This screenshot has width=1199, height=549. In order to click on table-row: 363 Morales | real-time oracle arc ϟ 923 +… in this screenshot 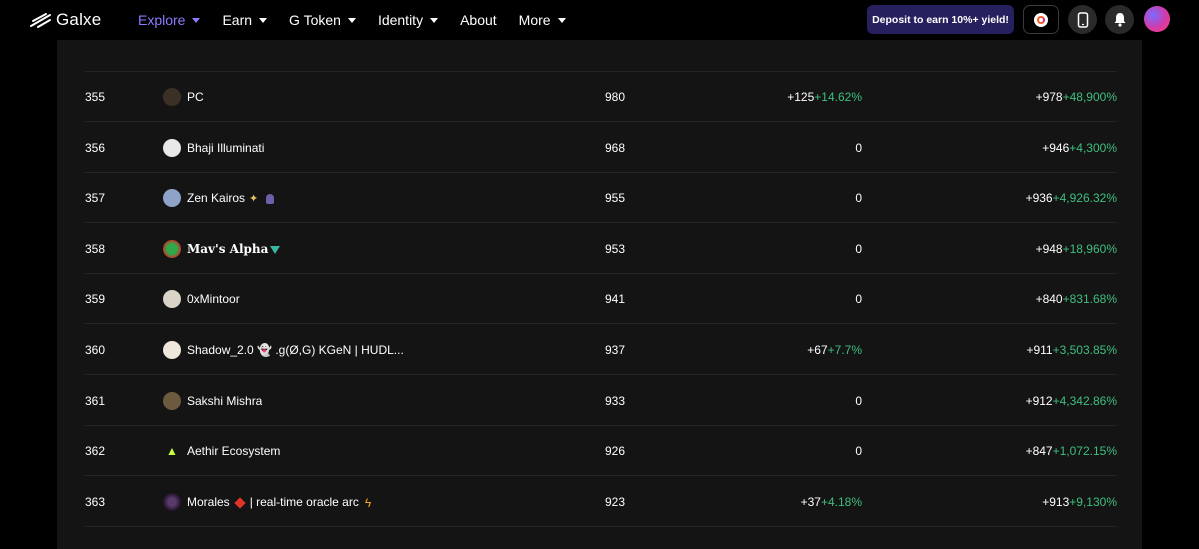, I will do `click(601, 502)`.